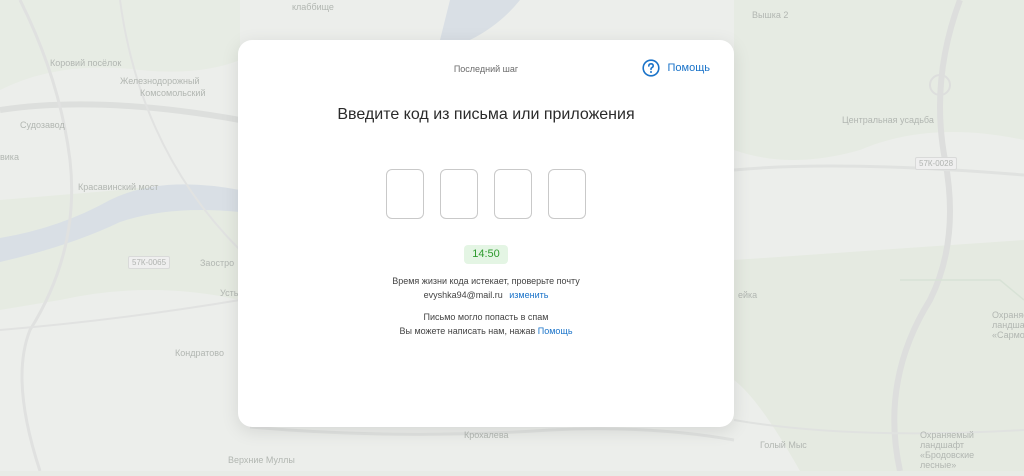 Image resolution: width=1024 pixels, height=476 pixels. Describe the element at coordinates (486, 317) in the screenshot. I see `spam-notice: Письмо могло попасть в спам` at that location.